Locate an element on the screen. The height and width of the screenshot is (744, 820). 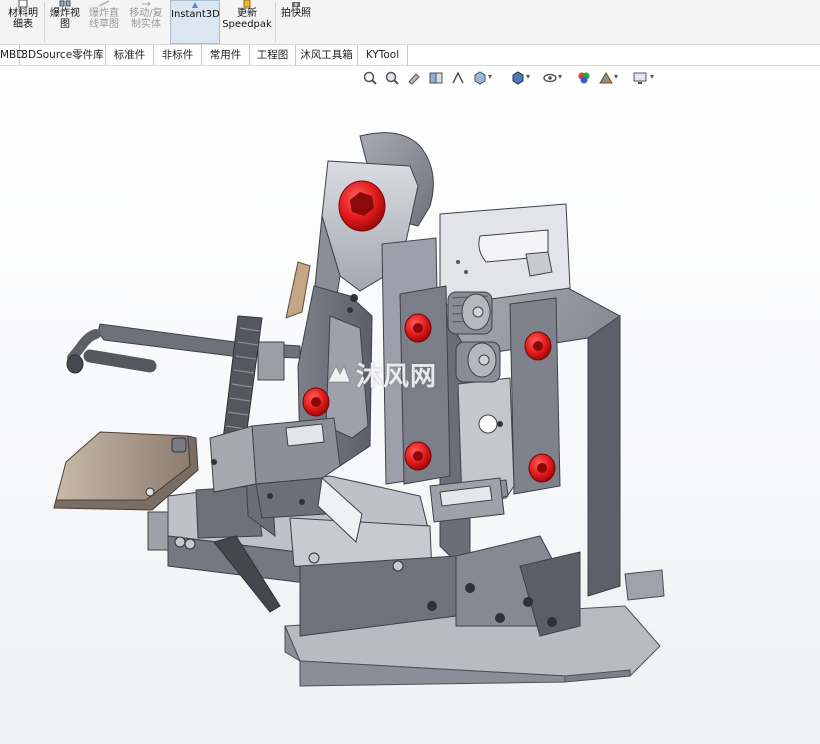
tab-mbd: MBD is located at coordinates (12, 55).